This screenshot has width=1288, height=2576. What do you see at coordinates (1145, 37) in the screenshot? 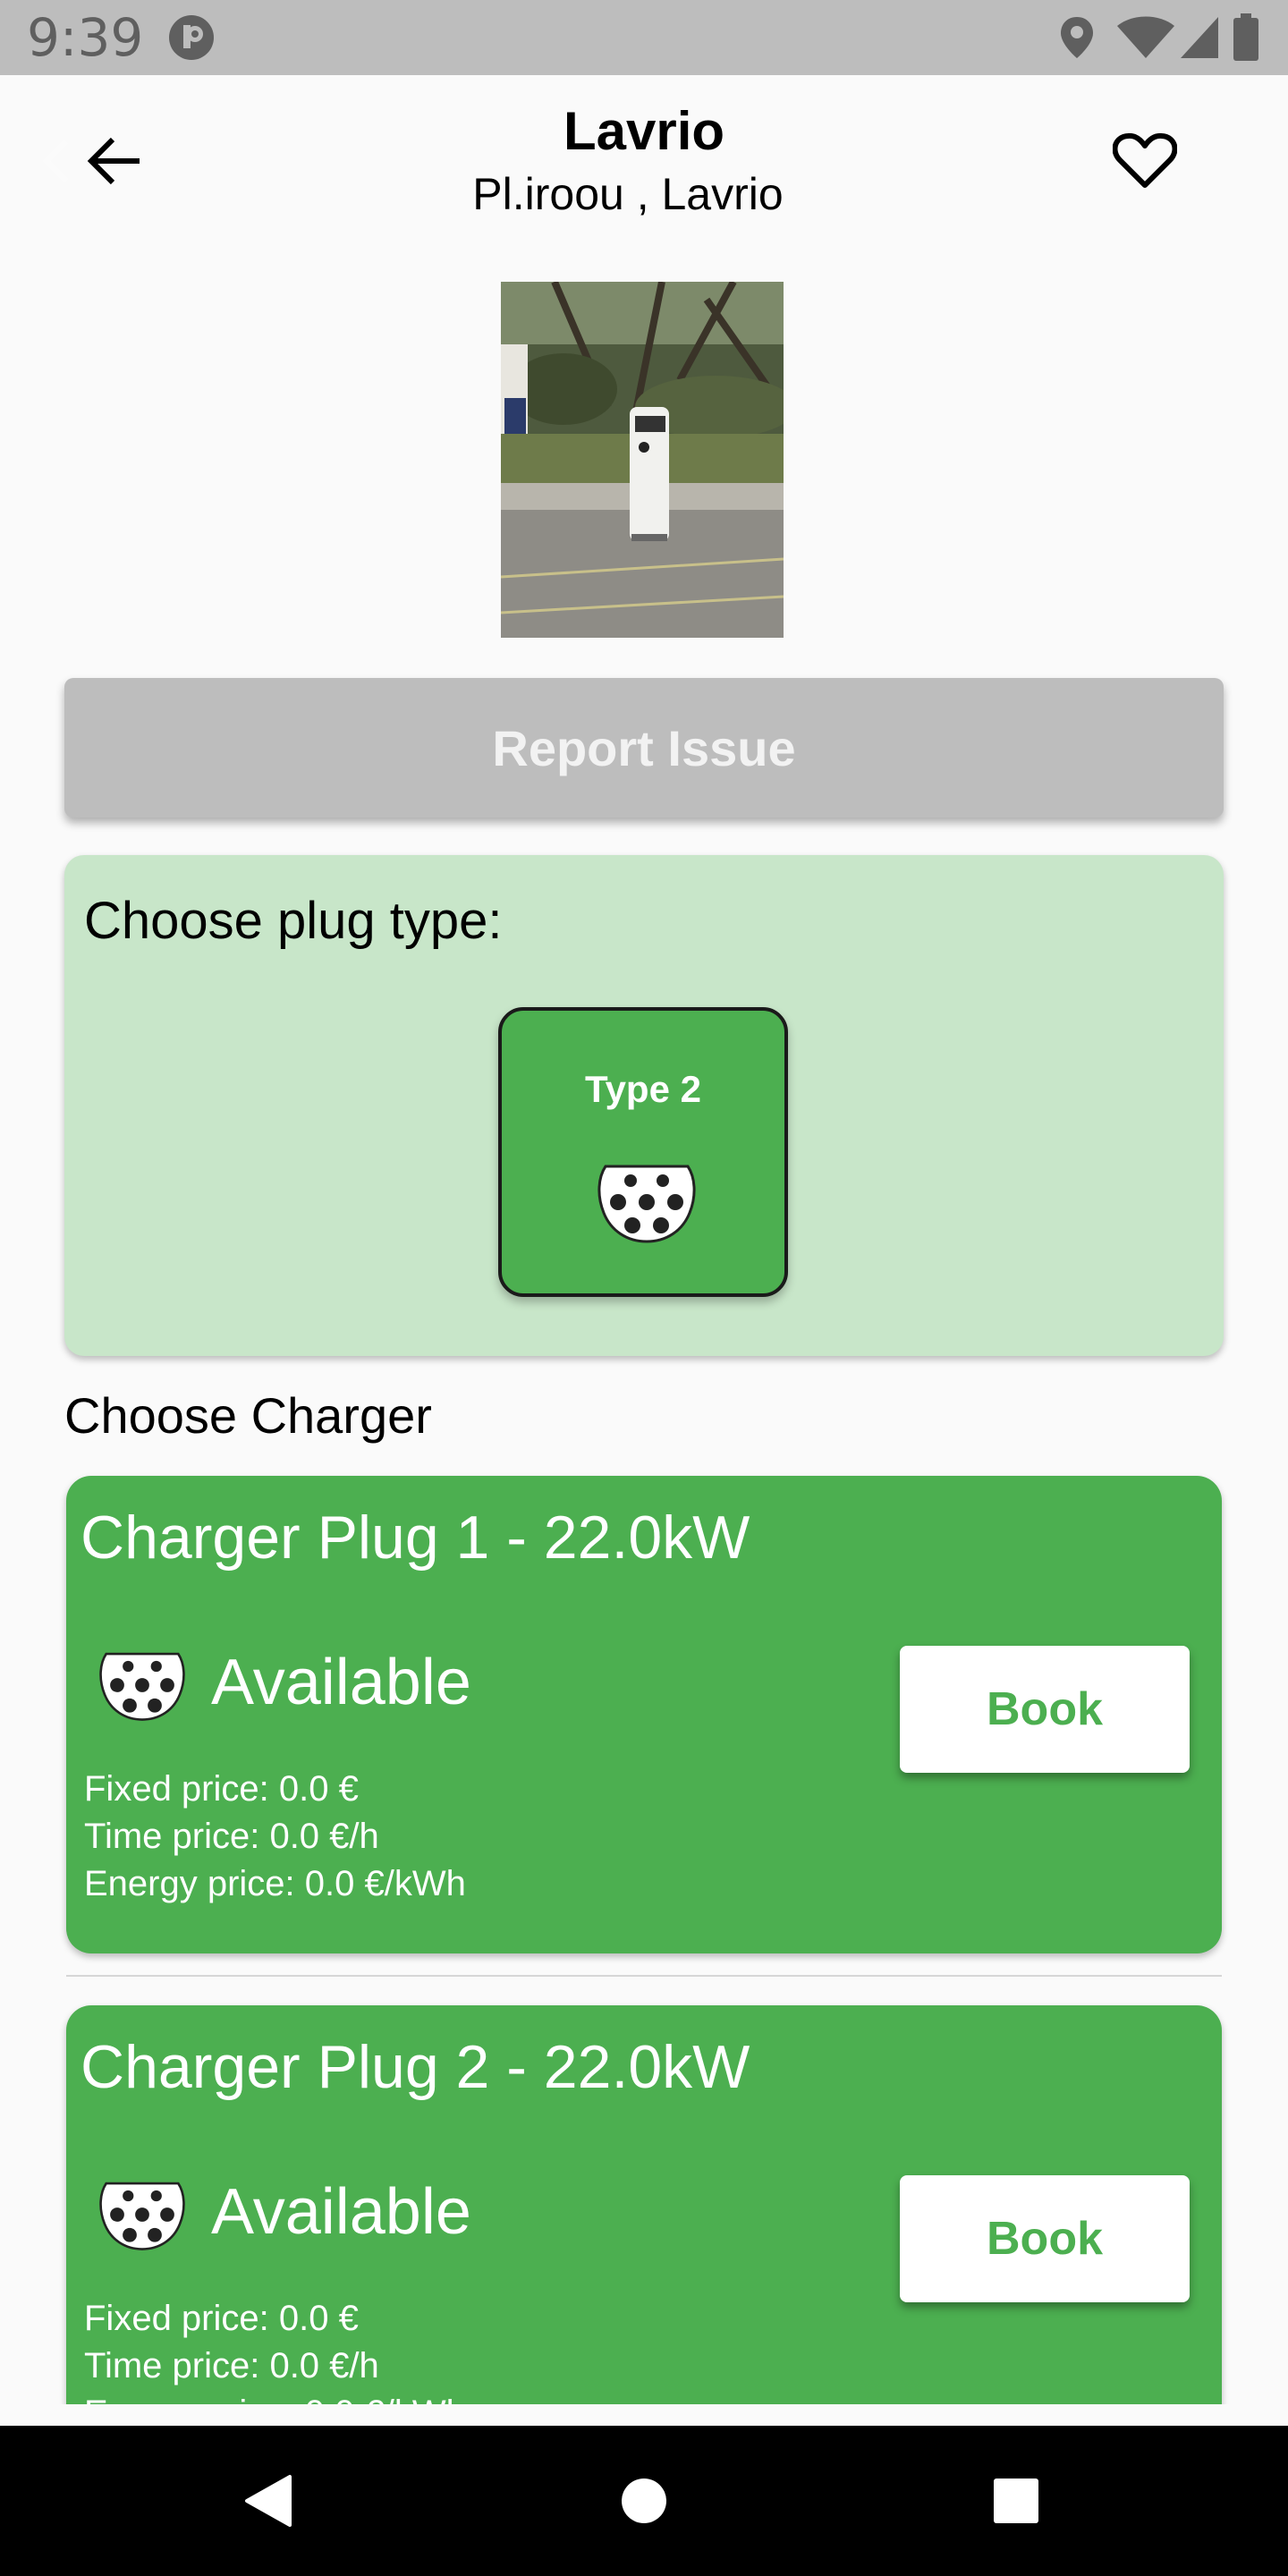
I see `wifi-icon` at bounding box center [1145, 37].